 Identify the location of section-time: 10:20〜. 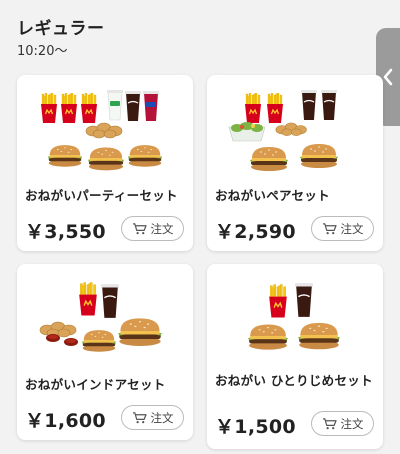
(42, 51).